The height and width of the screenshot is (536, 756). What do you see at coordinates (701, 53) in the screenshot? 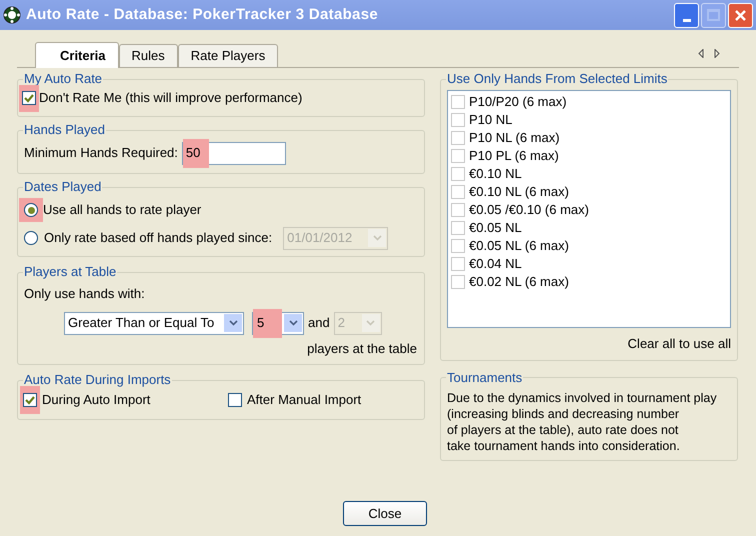
I see `scroll-left-icon` at bounding box center [701, 53].